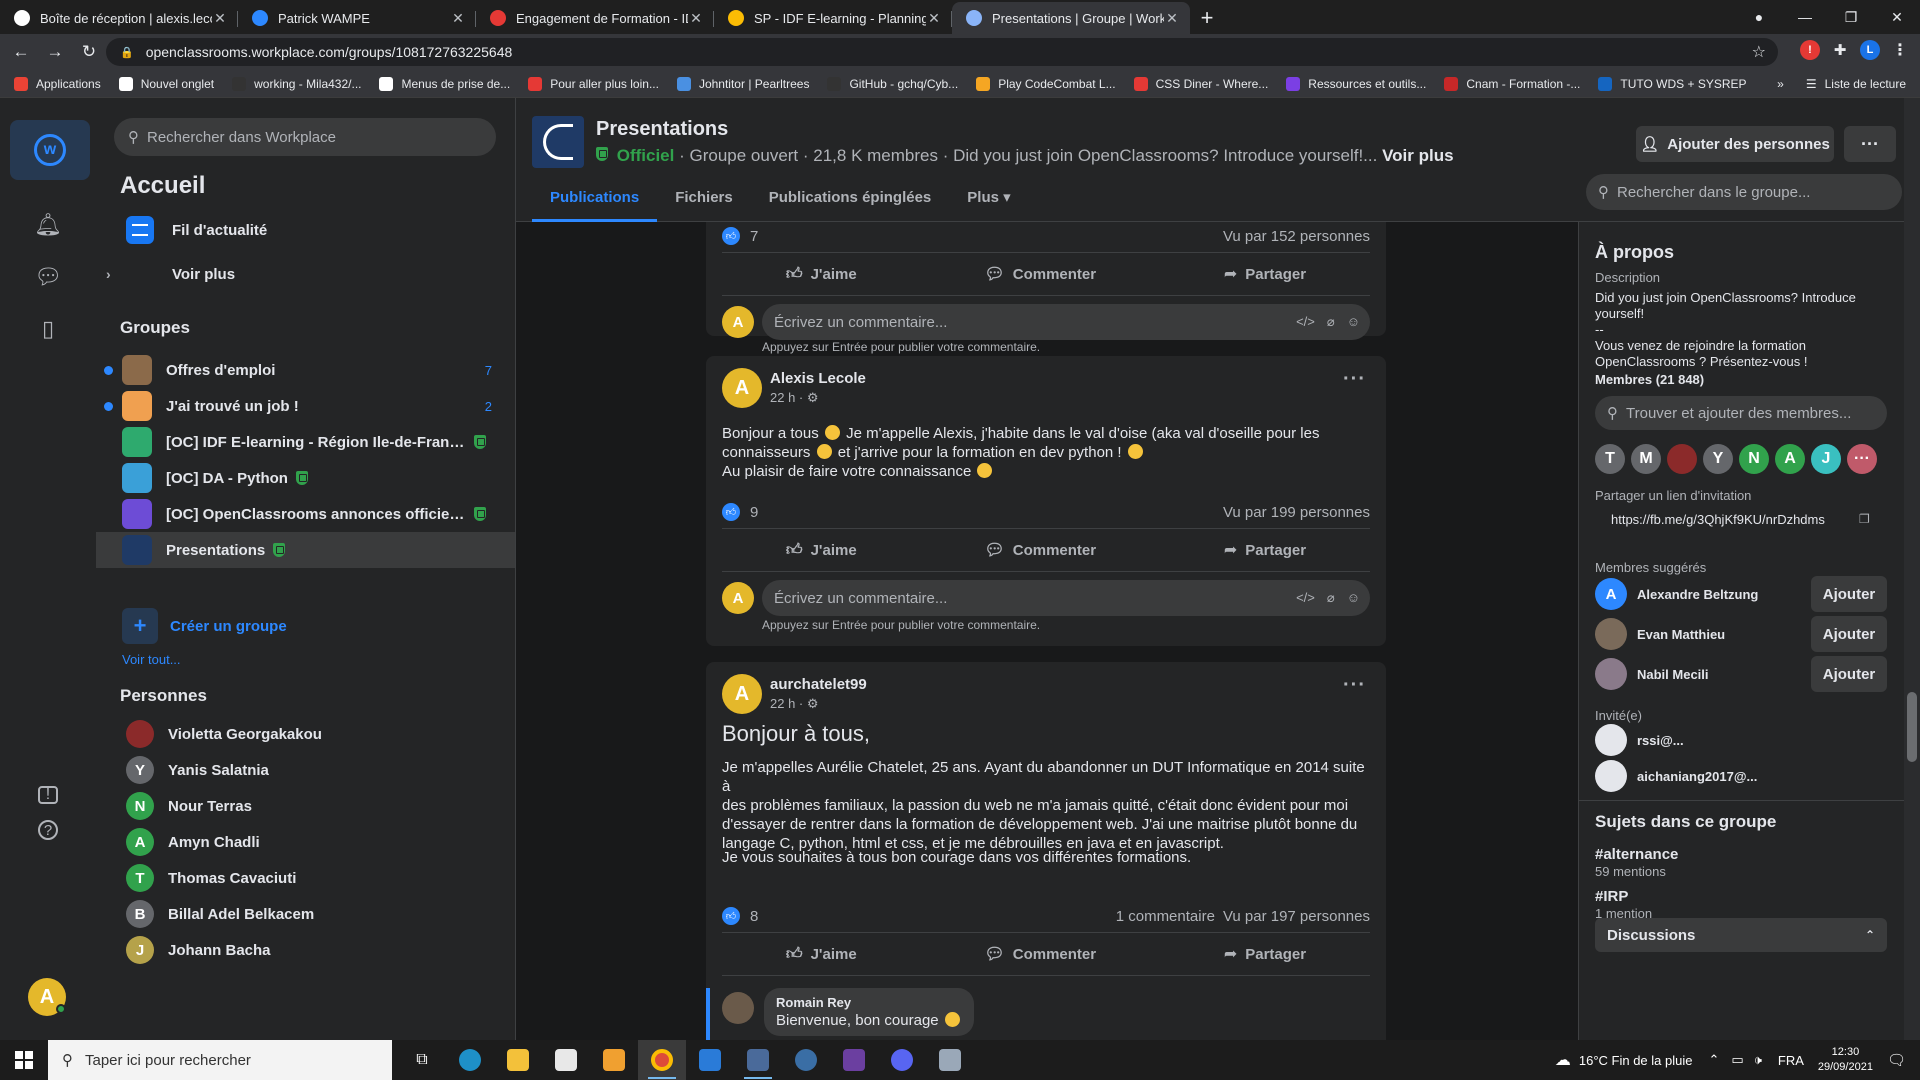 The height and width of the screenshot is (1080, 1920). Describe the element at coordinates (305, 137) in the screenshot. I see `workplace-search-input: ⚲ Rechercher dans Workplace` at that location.